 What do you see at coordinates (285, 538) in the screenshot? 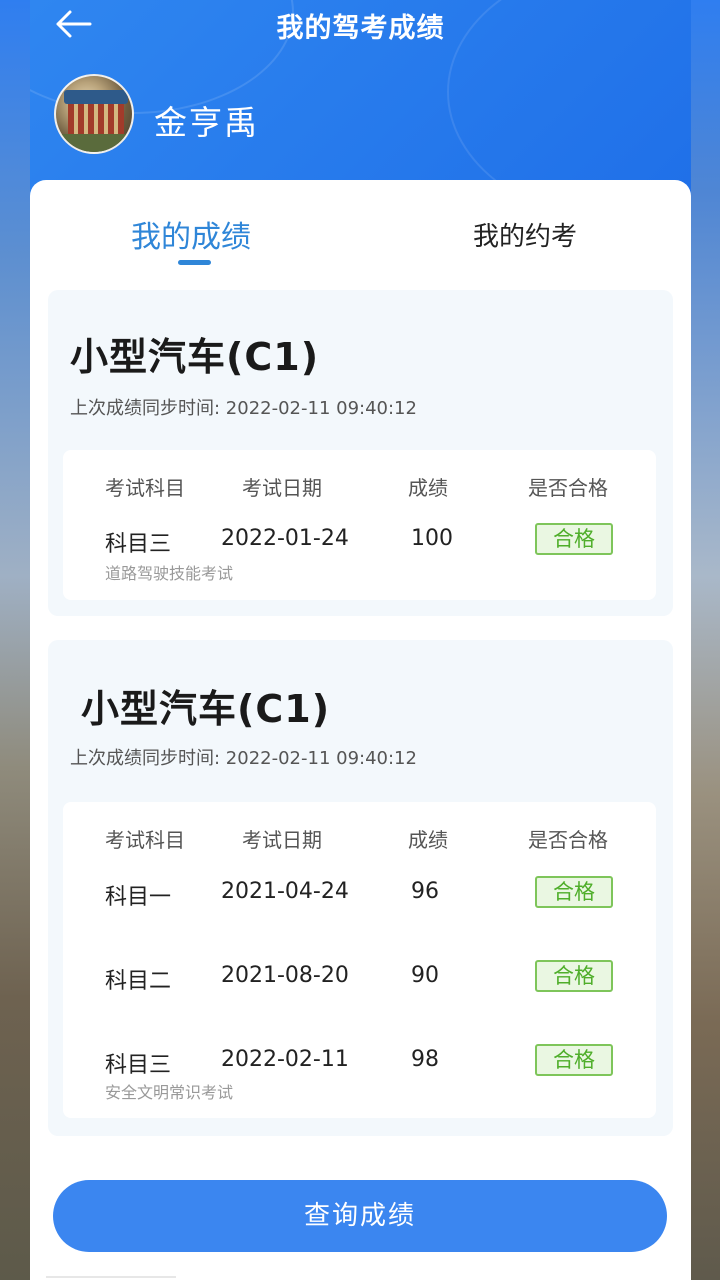
I see `row-date: 2022-01-24` at bounding box center [285, 538].